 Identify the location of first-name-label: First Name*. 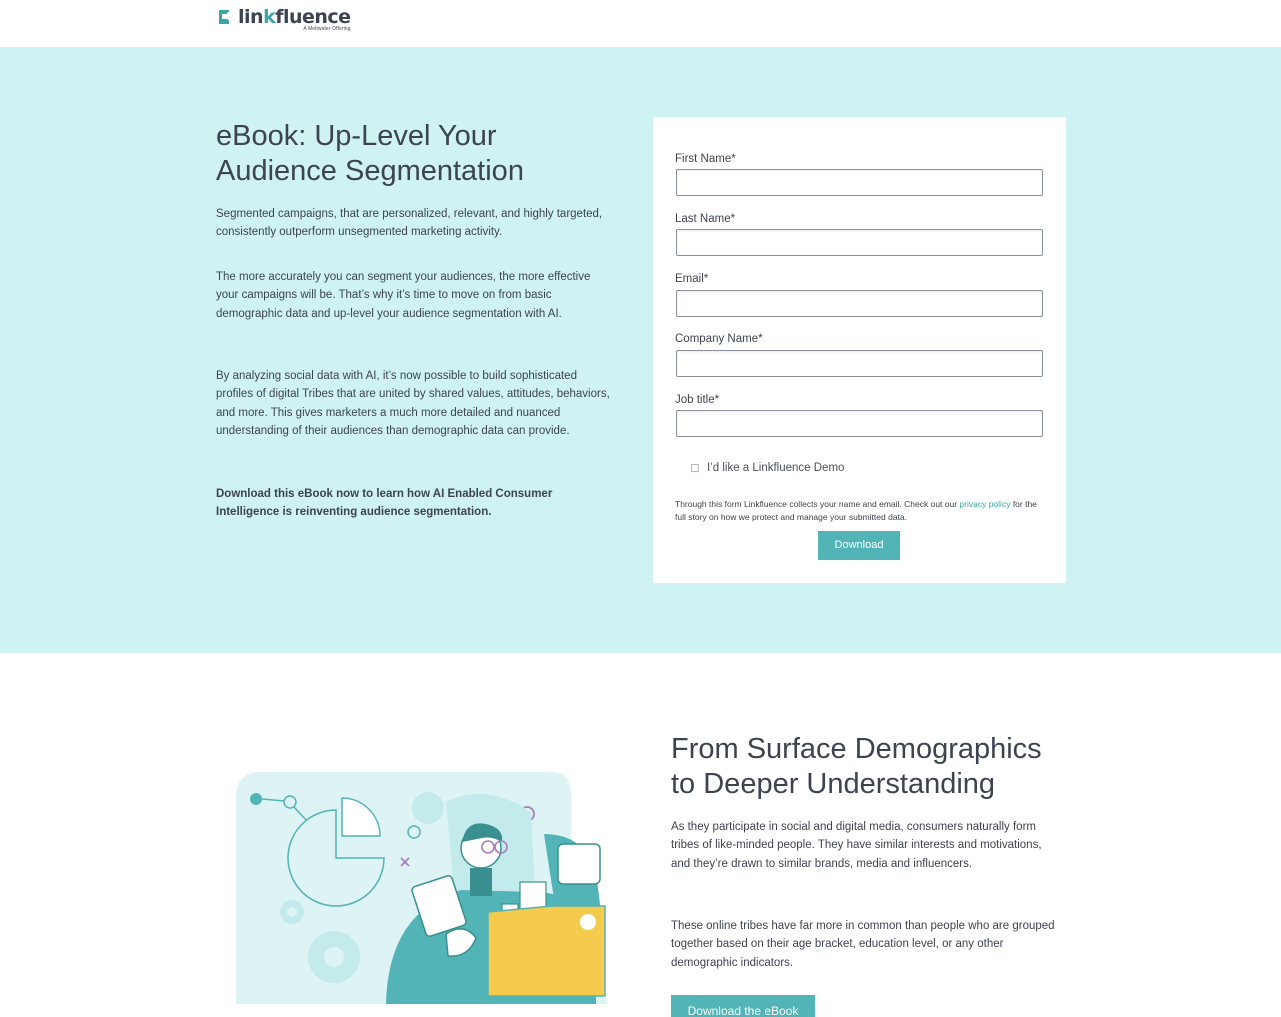
(705, 159).